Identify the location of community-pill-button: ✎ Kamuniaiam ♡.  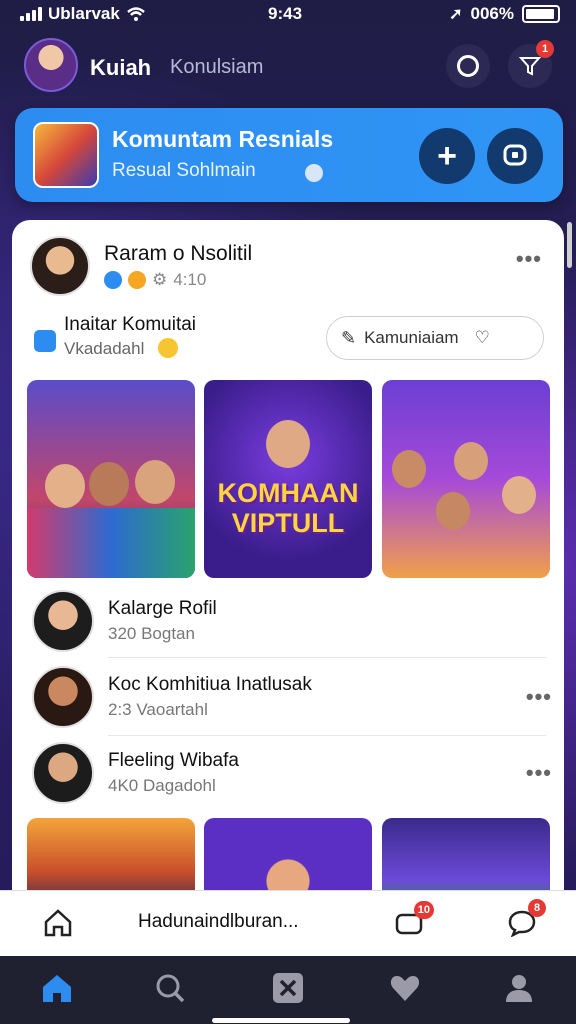
(435, 338).